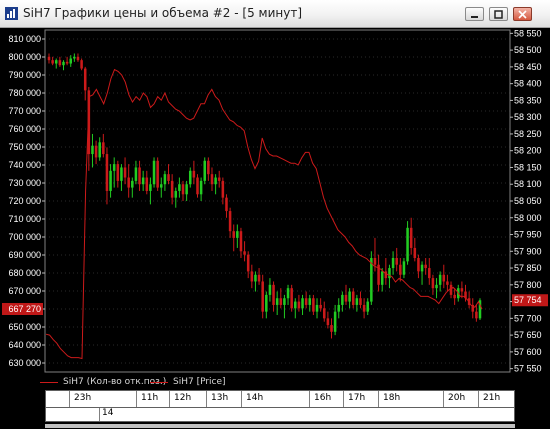  Describe the element at coordinates (24, 93) in the screenshot. I see `left-axis-tick: 780 000` at that location.